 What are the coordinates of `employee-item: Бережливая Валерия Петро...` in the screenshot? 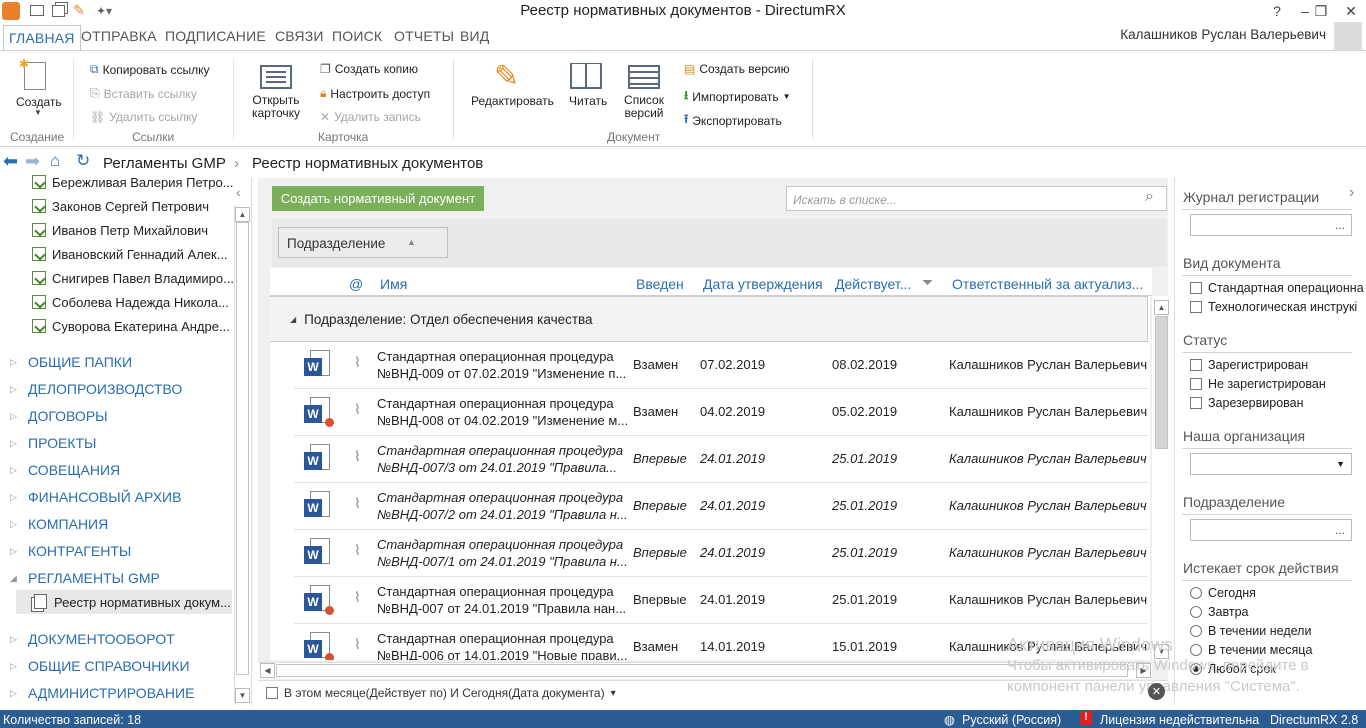 It's located at (133, 182).